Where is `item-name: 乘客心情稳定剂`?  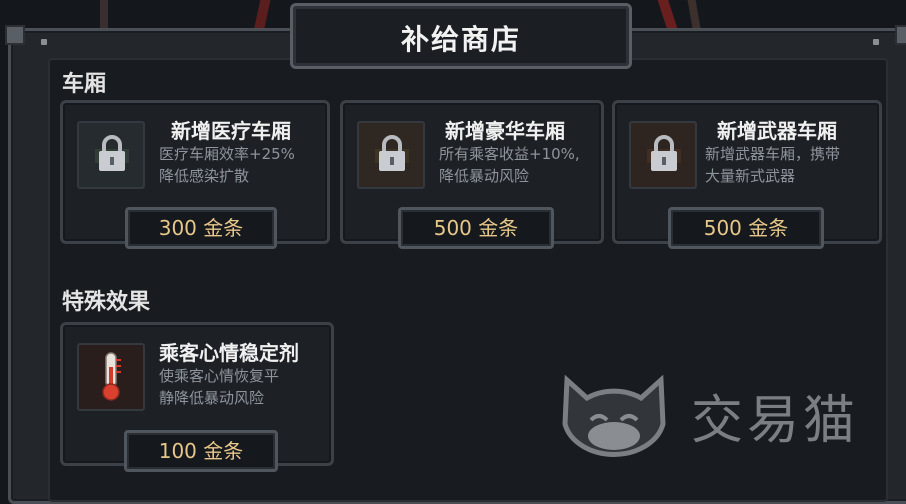
item-name: 乘客心情稳定剂 is located at coordinates (229, 353).